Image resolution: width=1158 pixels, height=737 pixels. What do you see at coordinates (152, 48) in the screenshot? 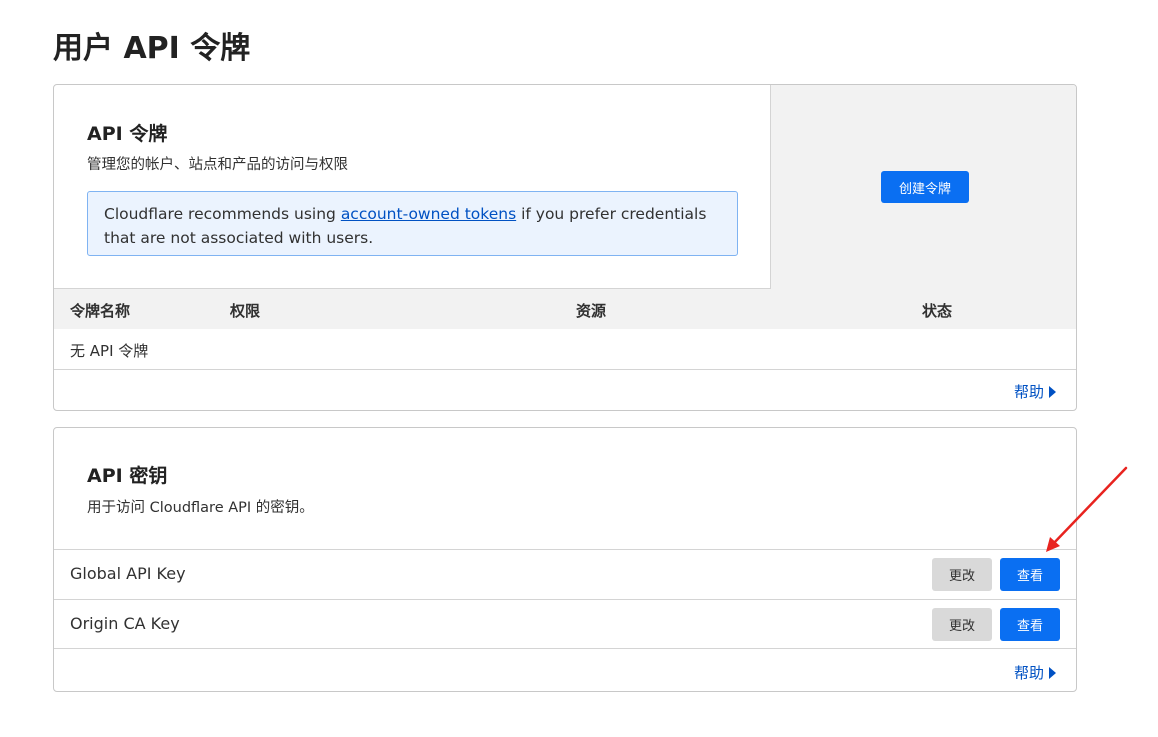
I see `page-title: 用户 API 令牌` at bounding box center [152, 48].